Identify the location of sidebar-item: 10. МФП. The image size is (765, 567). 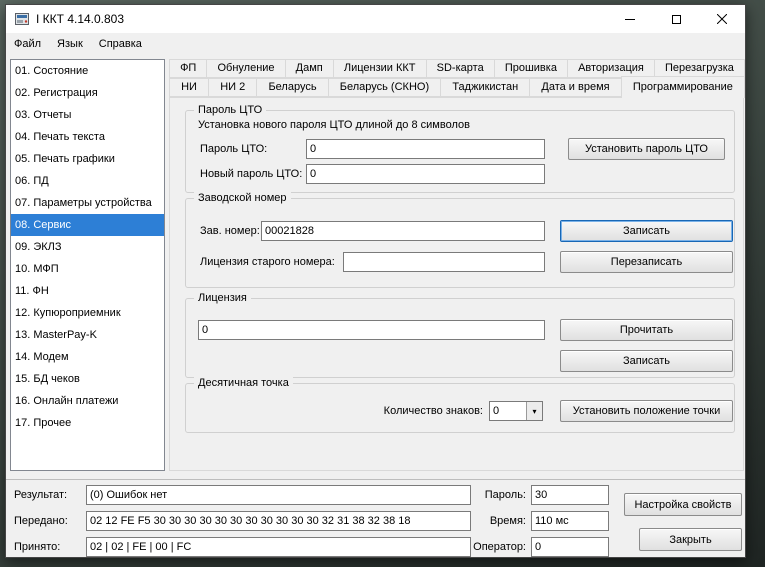
(87, 269).